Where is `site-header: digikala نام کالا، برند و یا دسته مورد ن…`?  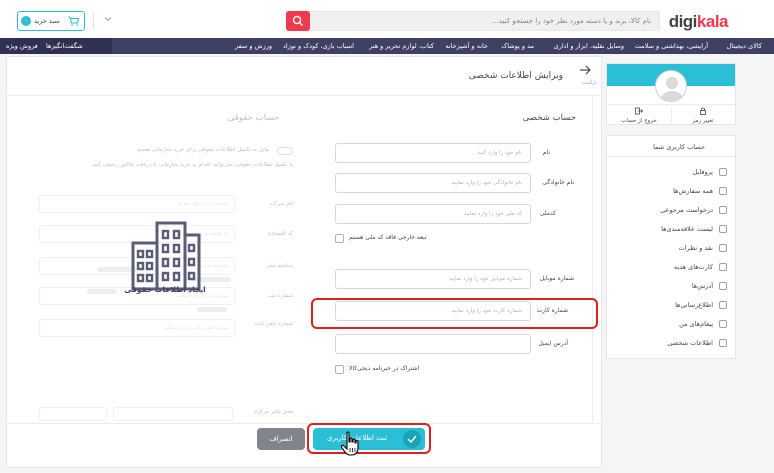
site-header: digikala نام کالا، برند و یا دسته مورد ن… is located at coordinates (387, 19).